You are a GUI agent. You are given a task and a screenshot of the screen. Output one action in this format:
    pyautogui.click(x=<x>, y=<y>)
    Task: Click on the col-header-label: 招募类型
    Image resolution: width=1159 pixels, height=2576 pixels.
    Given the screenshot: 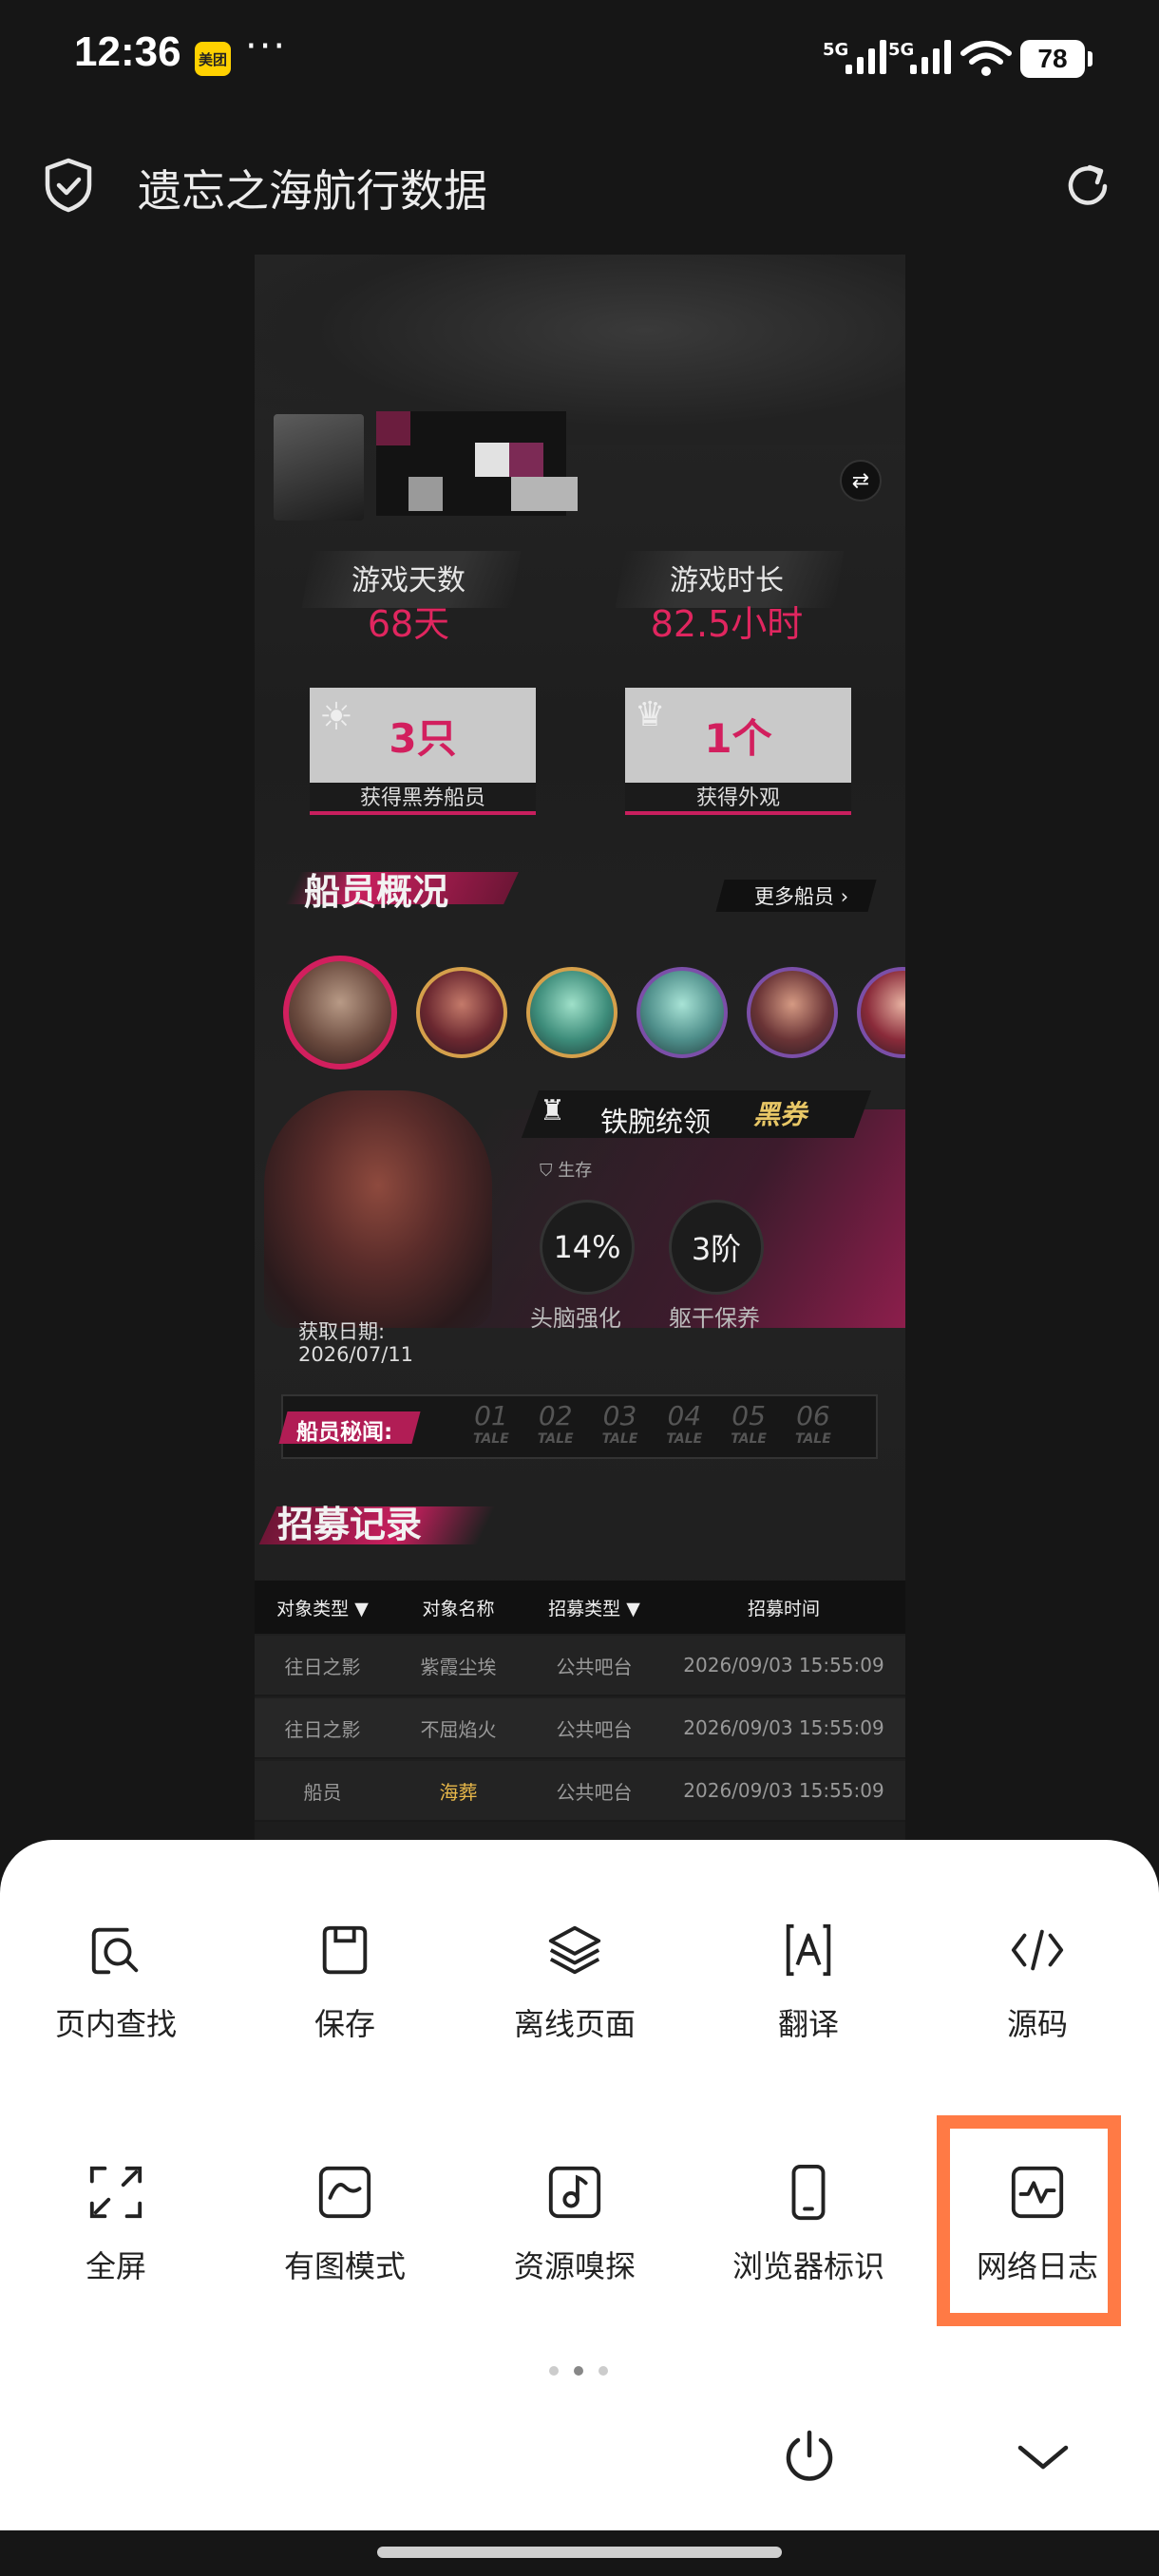 What is the action you would take?
    pyautogui.click(x=584, y=1608)
    